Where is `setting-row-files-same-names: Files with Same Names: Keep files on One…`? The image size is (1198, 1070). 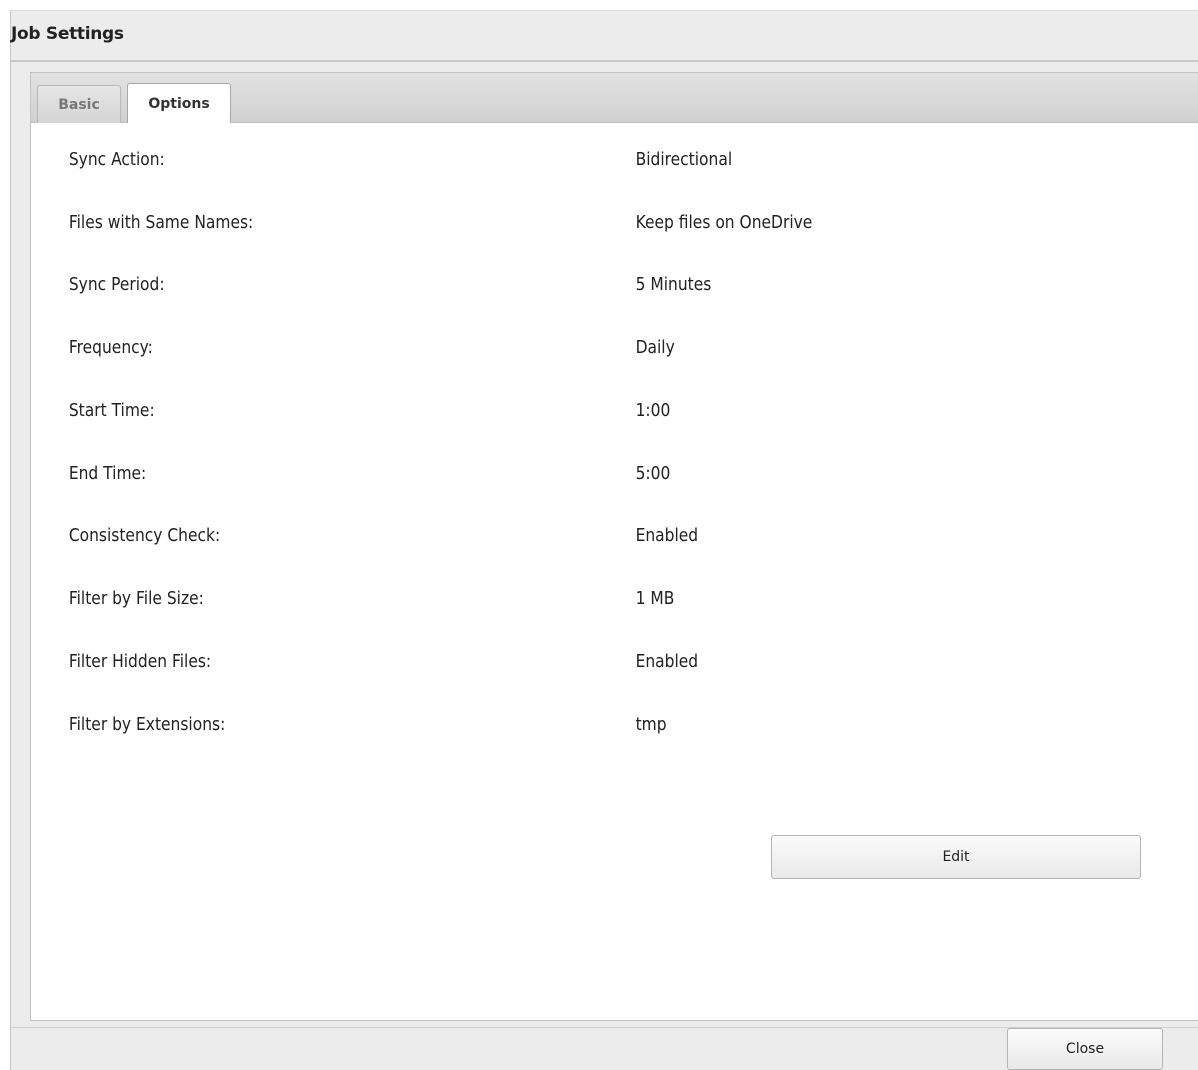
setting-row-files-same-names: Files with Same Names: Keep files on One… is located at coordinates (533, 227).